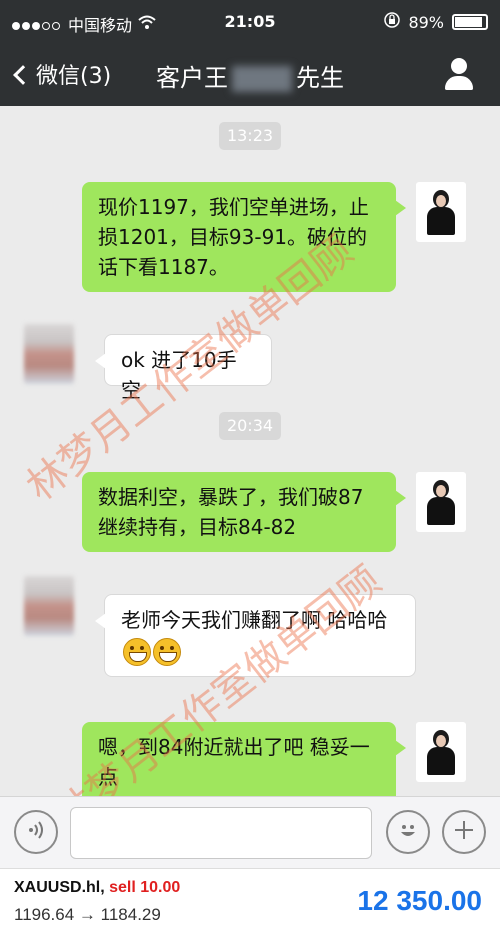 This screenshot has width=500, height=936. Describe the element at coordinates (250, 426) in the screenshot. I see `timestamp: 20:34` at that location.